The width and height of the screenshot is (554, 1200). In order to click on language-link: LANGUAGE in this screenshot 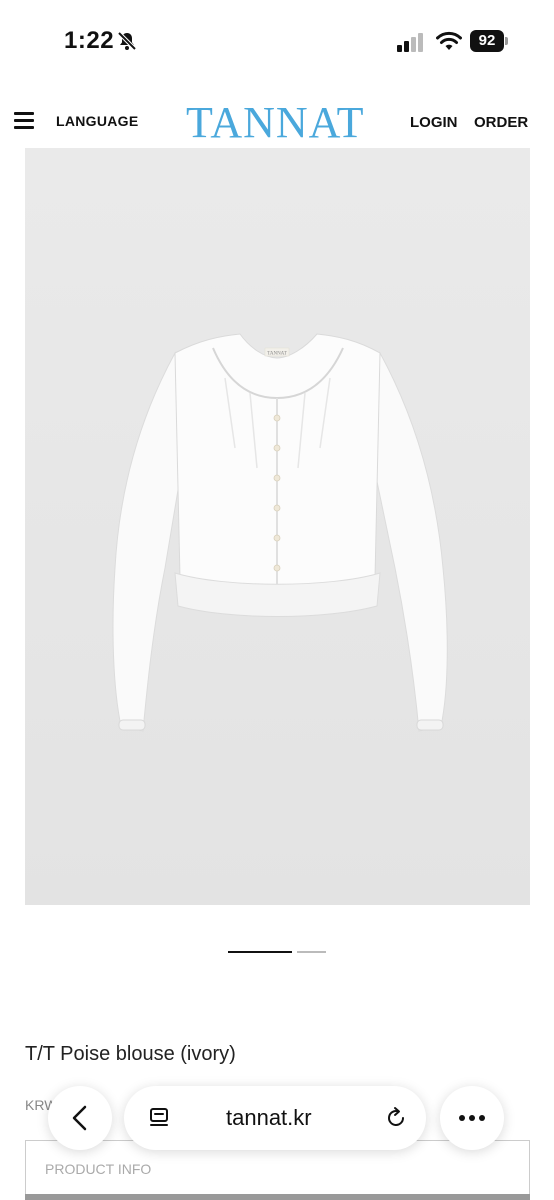, I will do `click(97, 121)`.